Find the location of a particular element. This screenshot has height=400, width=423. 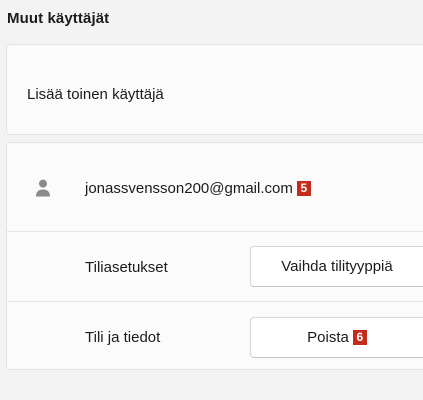

person-icon is located at coordinates (43, 188).